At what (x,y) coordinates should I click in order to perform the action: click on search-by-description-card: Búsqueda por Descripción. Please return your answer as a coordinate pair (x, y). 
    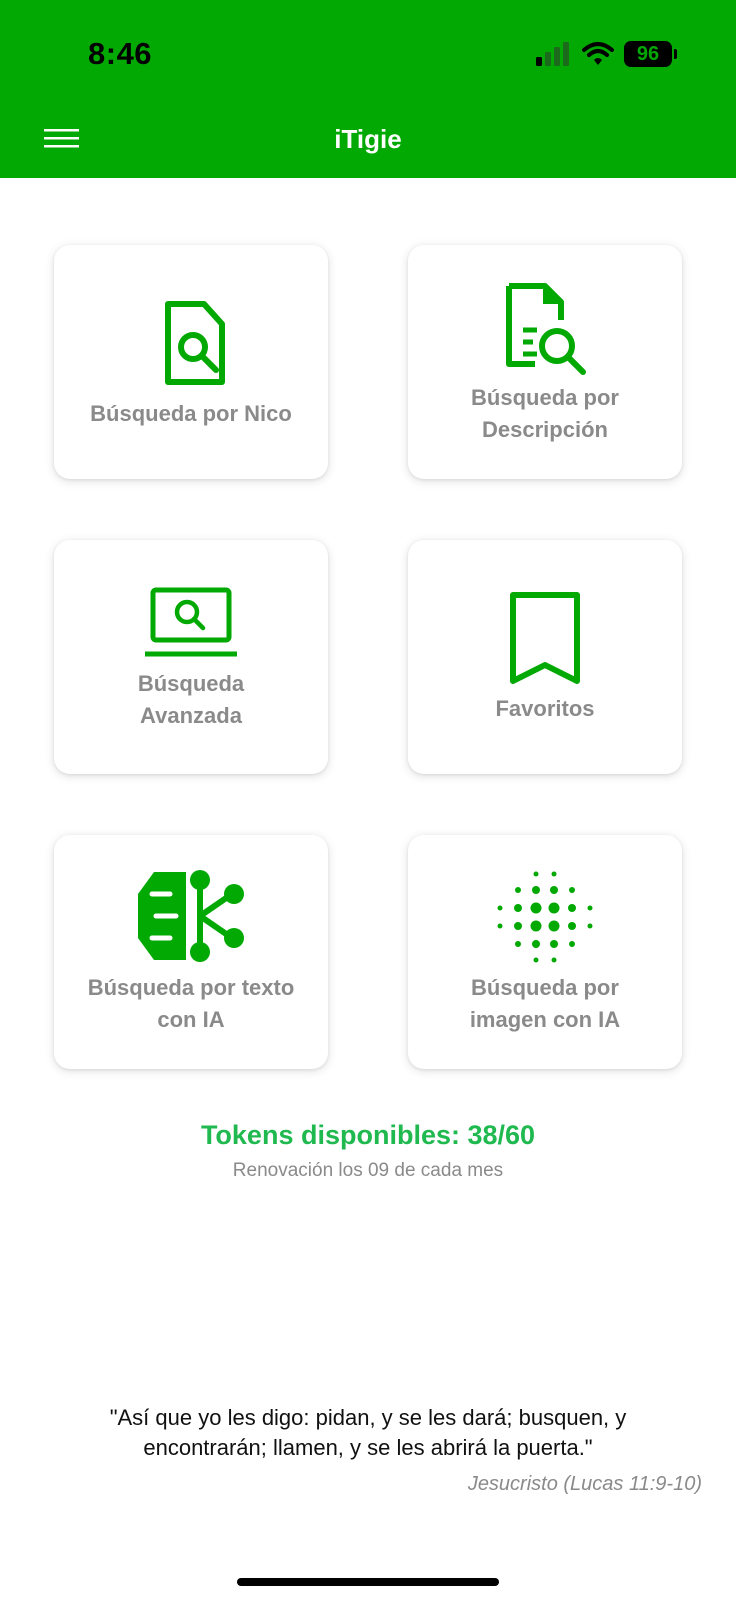
    Looking at the image, I should click on (545, 362).